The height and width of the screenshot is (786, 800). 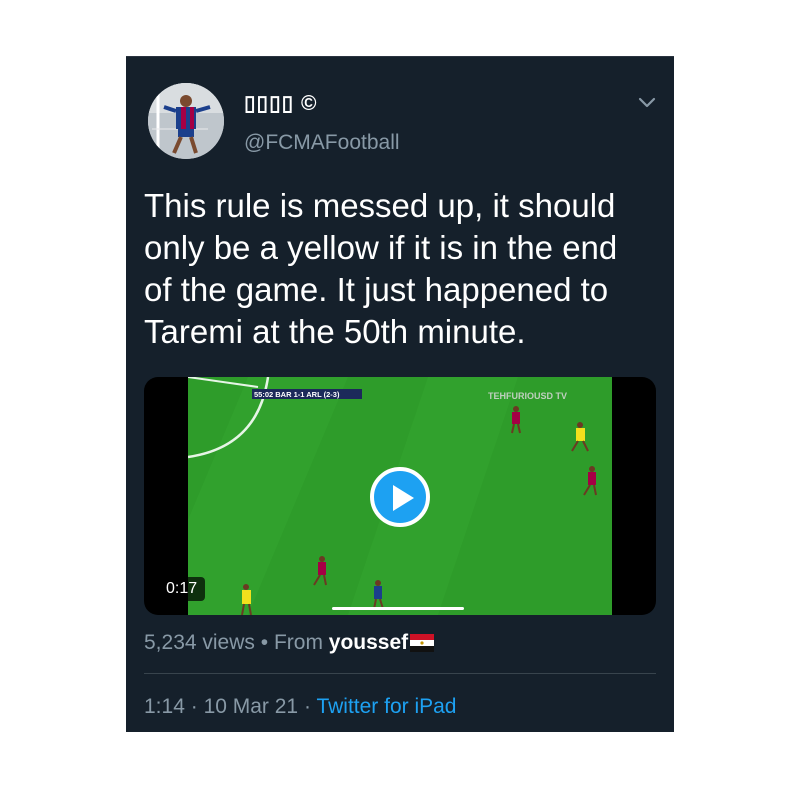 What do you see at coordinates (182, 589) in the screenshot?
I see `video-duration: 0:17` at bounding box center [182, 589].